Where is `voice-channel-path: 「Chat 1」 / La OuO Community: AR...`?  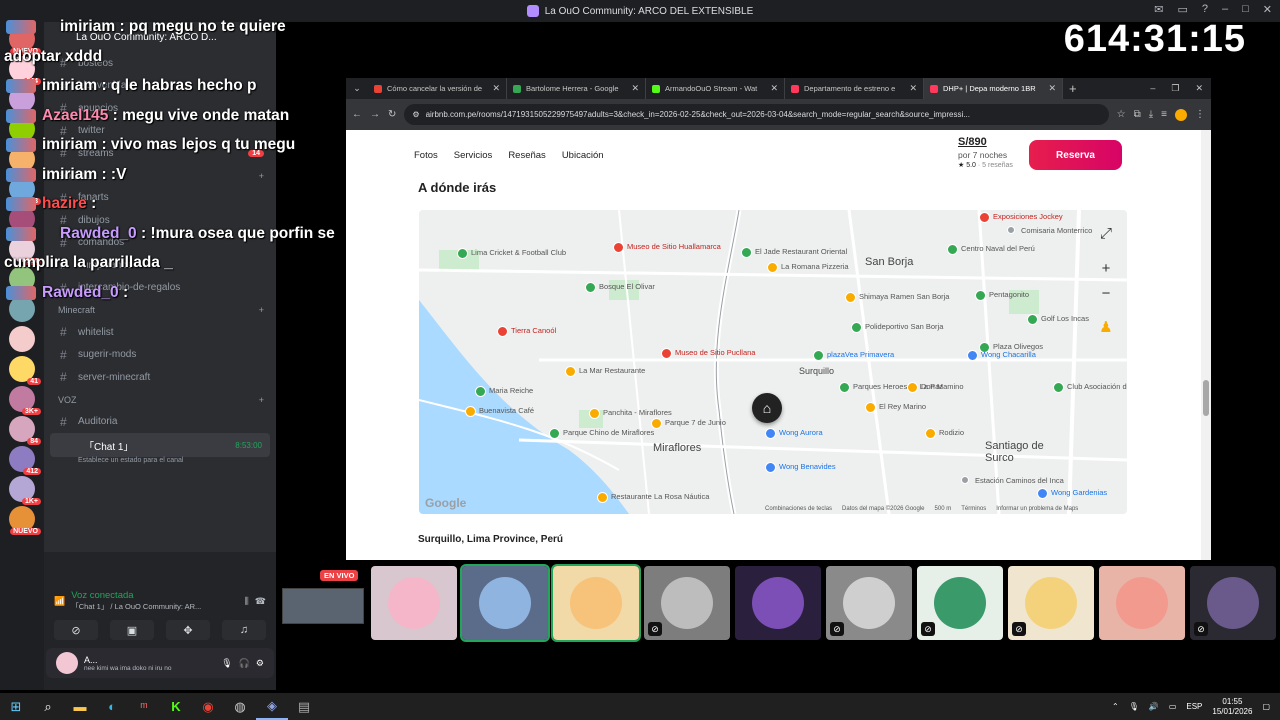
voice-channel-path: 「Chat 1」 / La OuO Community: AR... is located at coordinates (154, 606).